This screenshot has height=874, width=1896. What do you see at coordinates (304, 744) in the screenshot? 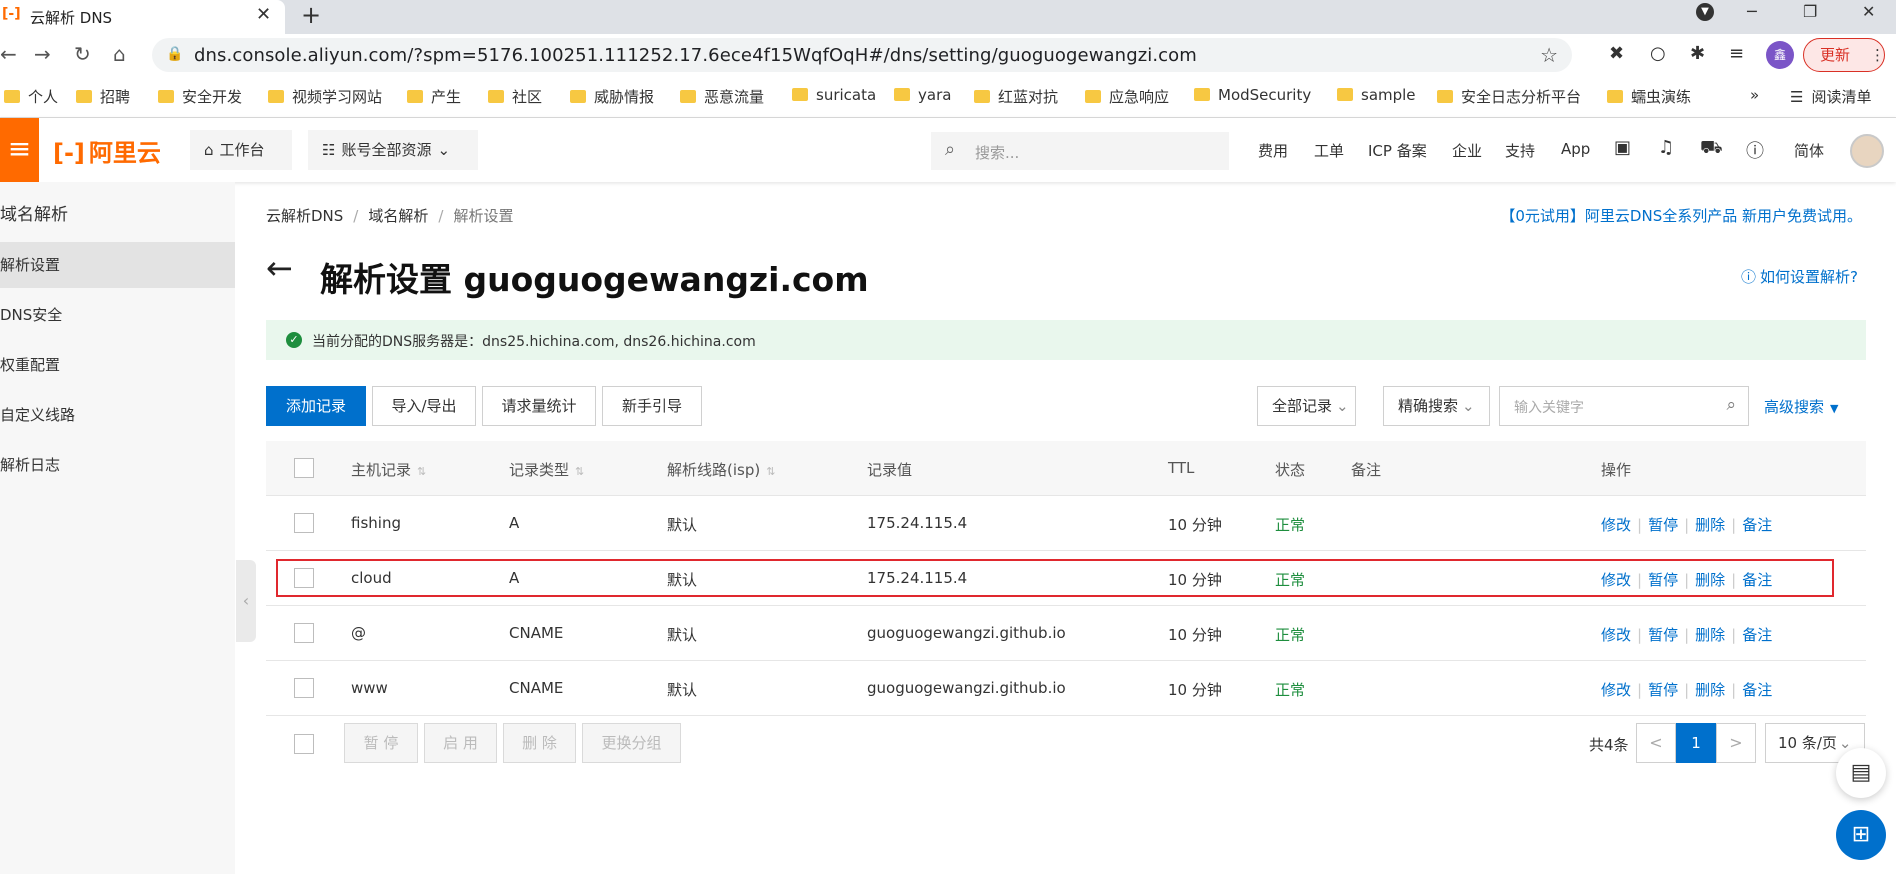
I see `footer-select-all-checkbox` at bounding box center [304, 744].